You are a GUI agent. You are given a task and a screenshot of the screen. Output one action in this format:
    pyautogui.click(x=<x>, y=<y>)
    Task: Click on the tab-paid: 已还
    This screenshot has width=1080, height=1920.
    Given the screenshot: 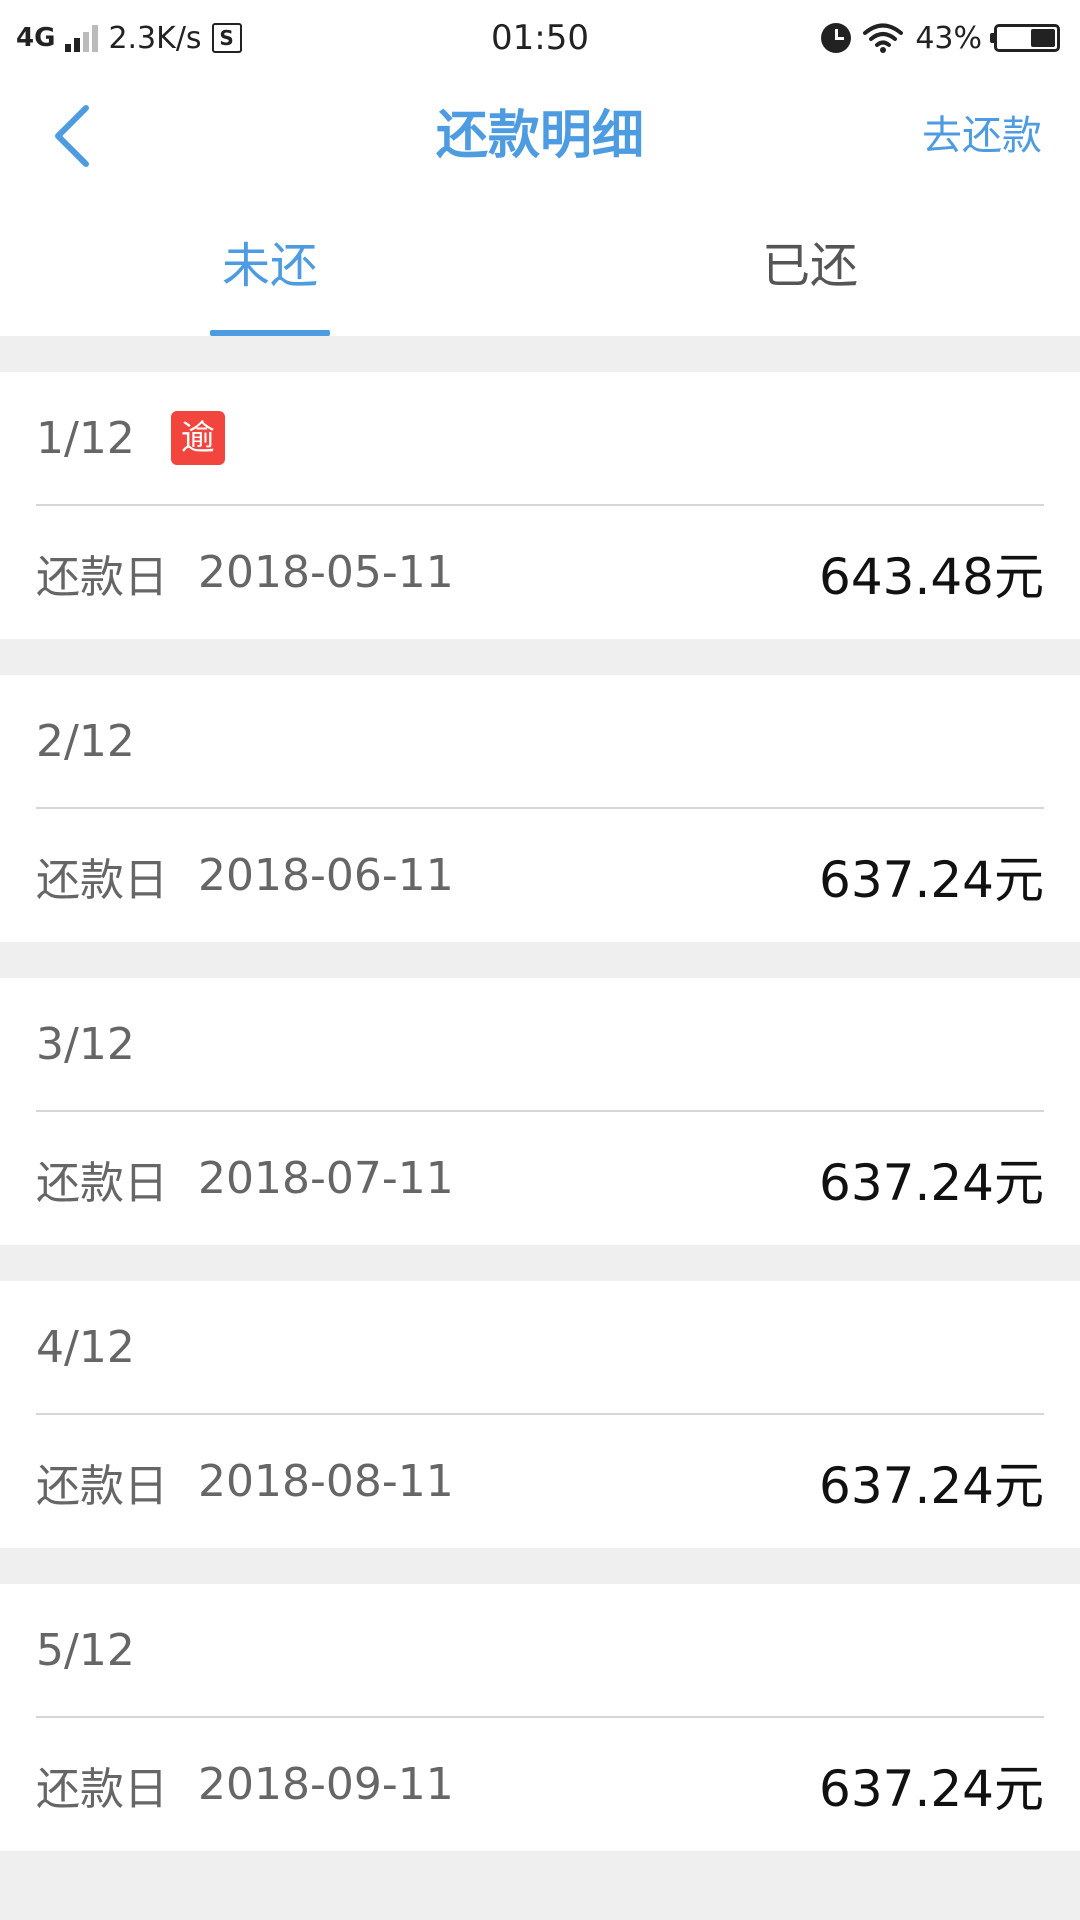 What is the action you would take?
    pyautogui.click(x=810, y=266)
    